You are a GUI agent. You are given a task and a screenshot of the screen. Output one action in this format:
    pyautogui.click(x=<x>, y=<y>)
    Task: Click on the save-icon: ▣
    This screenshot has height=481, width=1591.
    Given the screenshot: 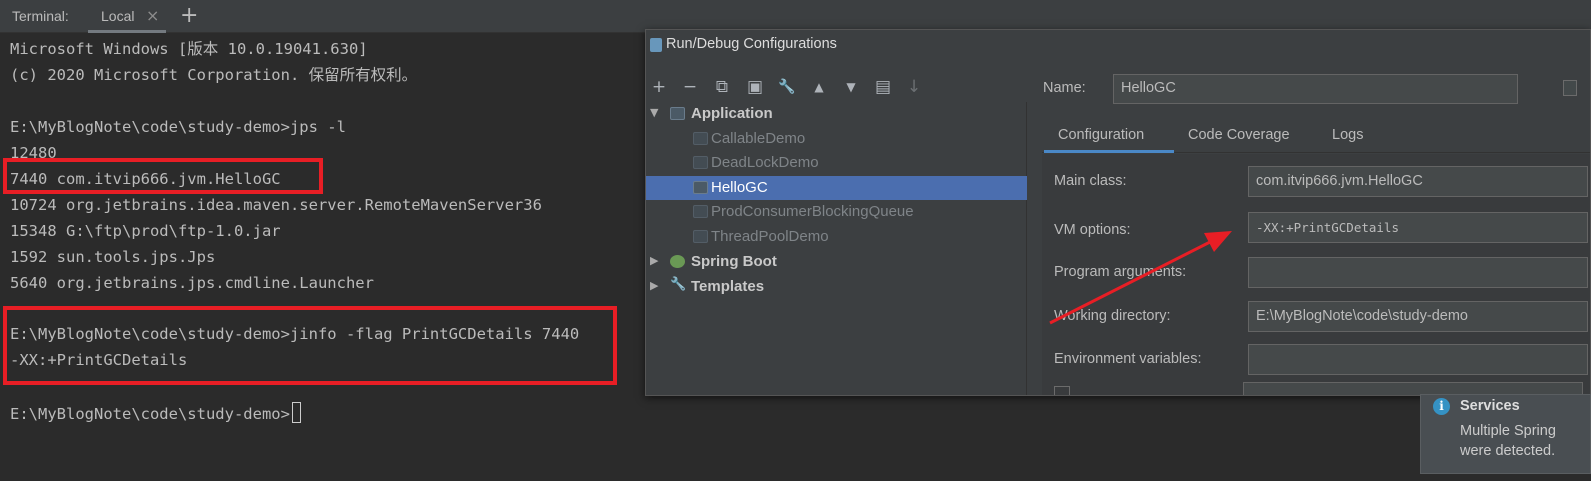 What is the action you would take?
    pyautogui.click(x=755, y=87)
    